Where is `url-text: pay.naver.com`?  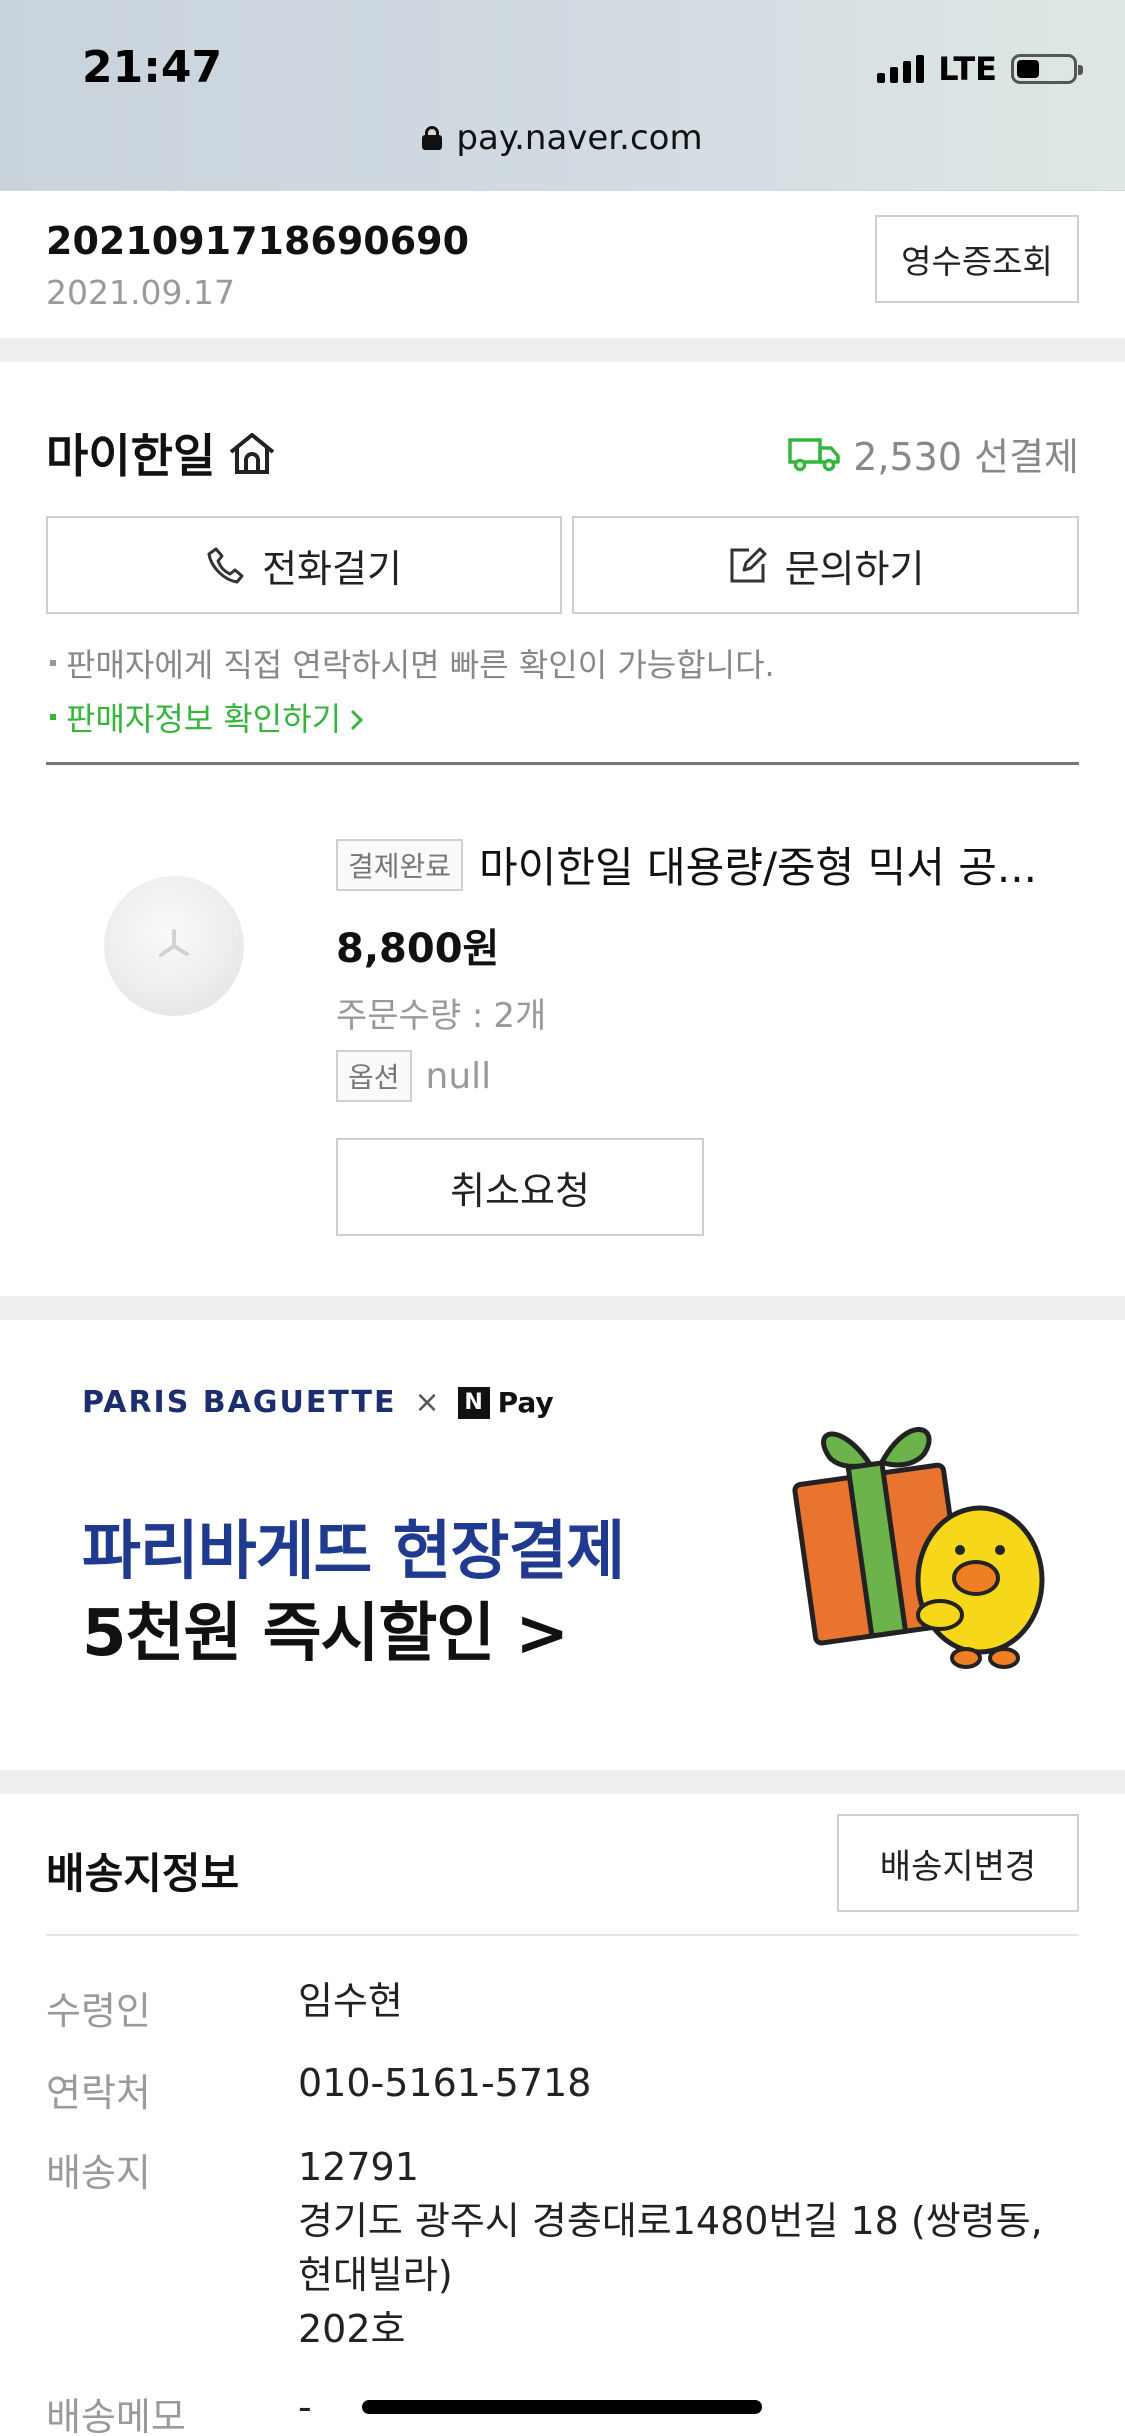 url-text: pay.naver.com is located at coordinates (579, 138).